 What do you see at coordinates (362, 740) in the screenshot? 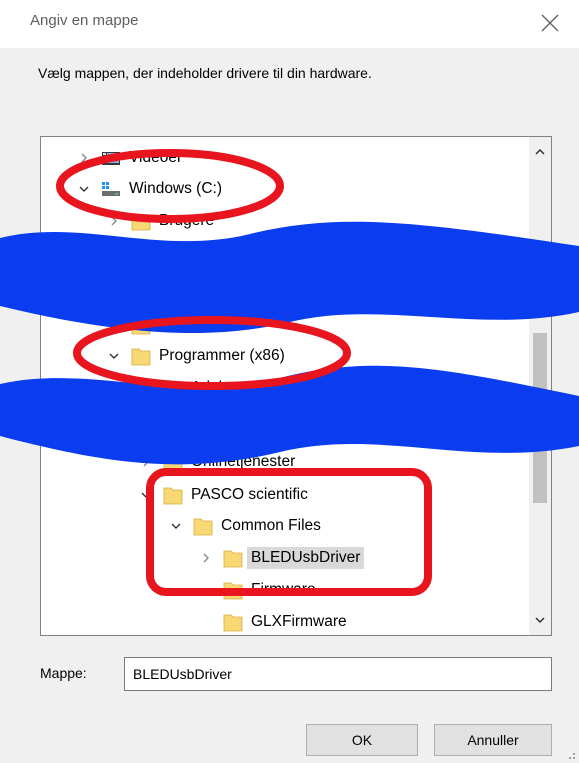
I see `ok-button: OK` at bounding box center [362, 740].